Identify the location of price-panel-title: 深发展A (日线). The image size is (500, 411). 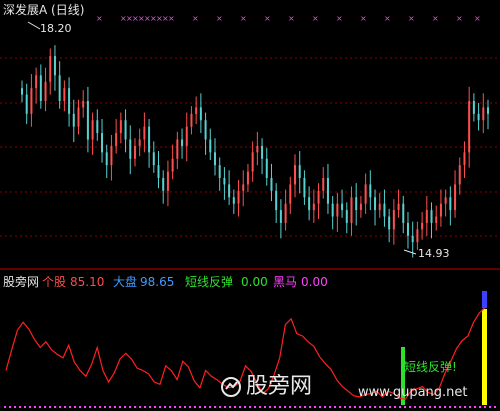
(44, 10).